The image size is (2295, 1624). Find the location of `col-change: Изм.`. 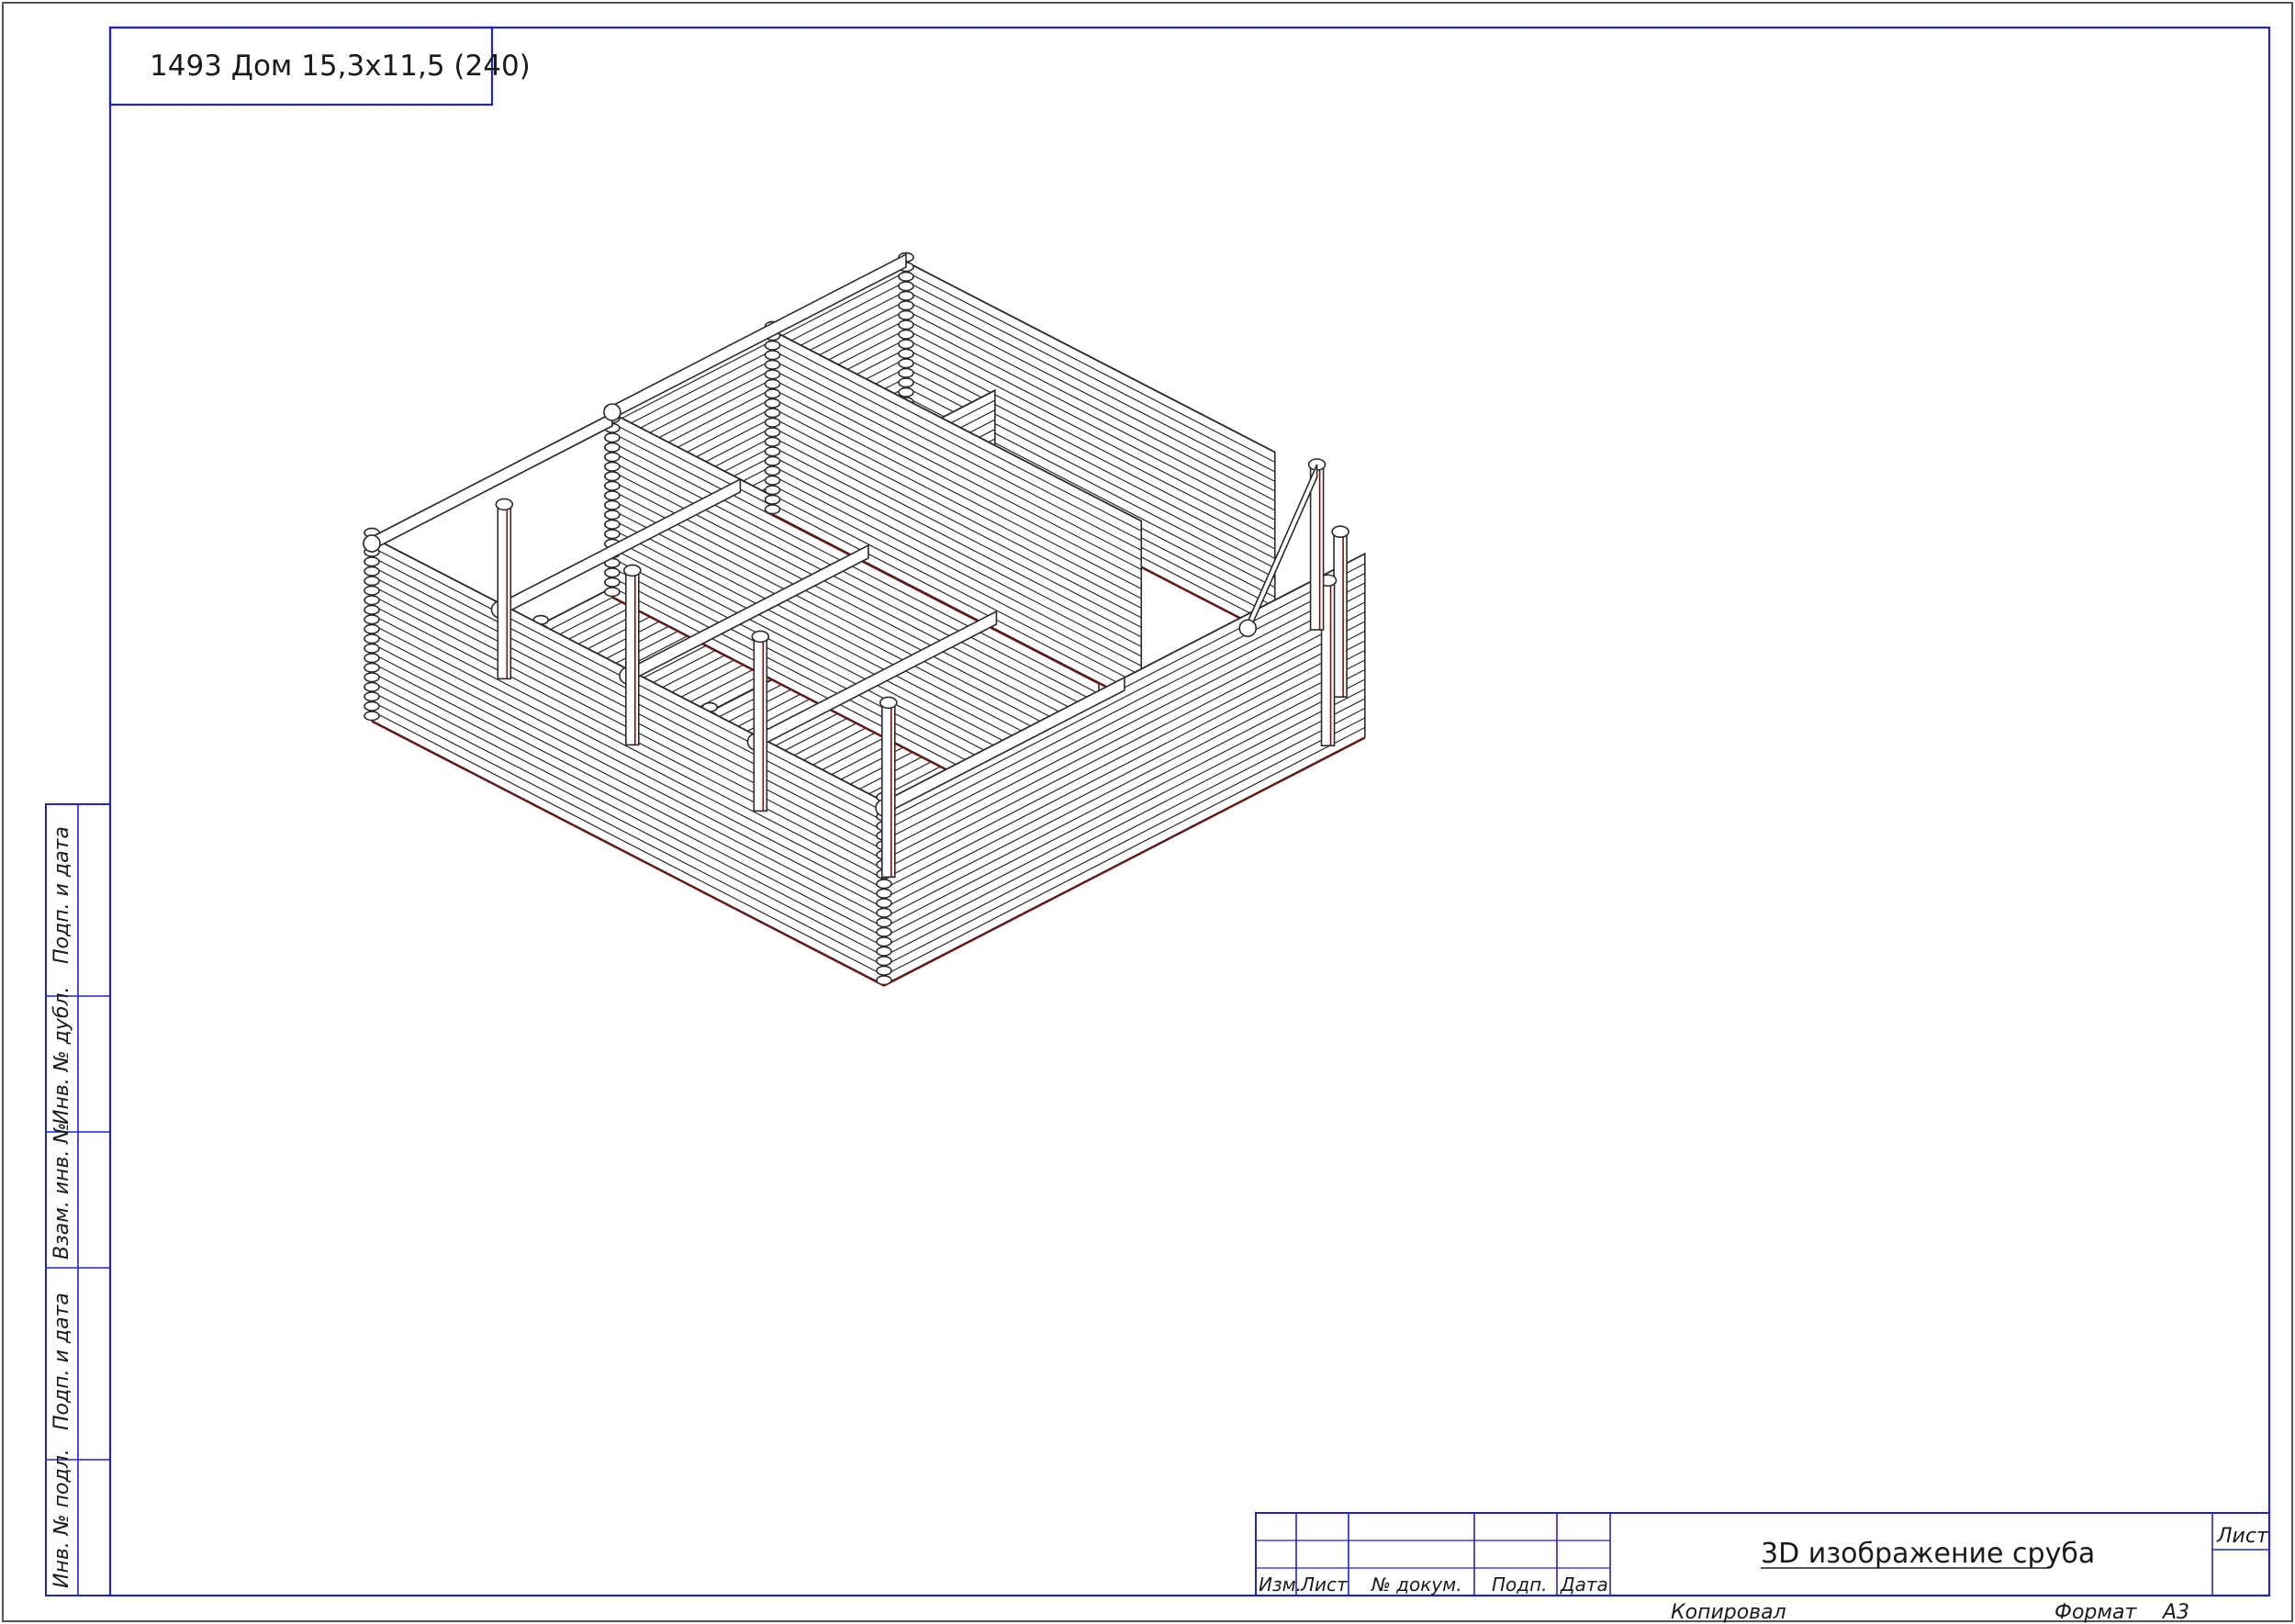

col-change: Изм. is located at coordinates (1280, 1585).